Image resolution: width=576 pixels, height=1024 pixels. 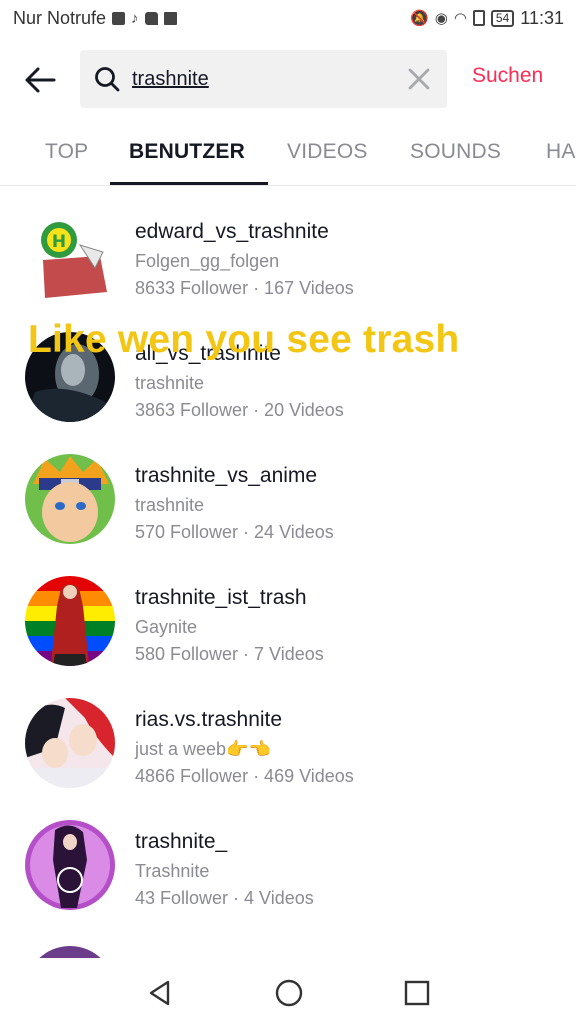 What do you see at coordinates (107, 79) in the screenshot?
I see `search-icon` at bounding box center [107, 79].